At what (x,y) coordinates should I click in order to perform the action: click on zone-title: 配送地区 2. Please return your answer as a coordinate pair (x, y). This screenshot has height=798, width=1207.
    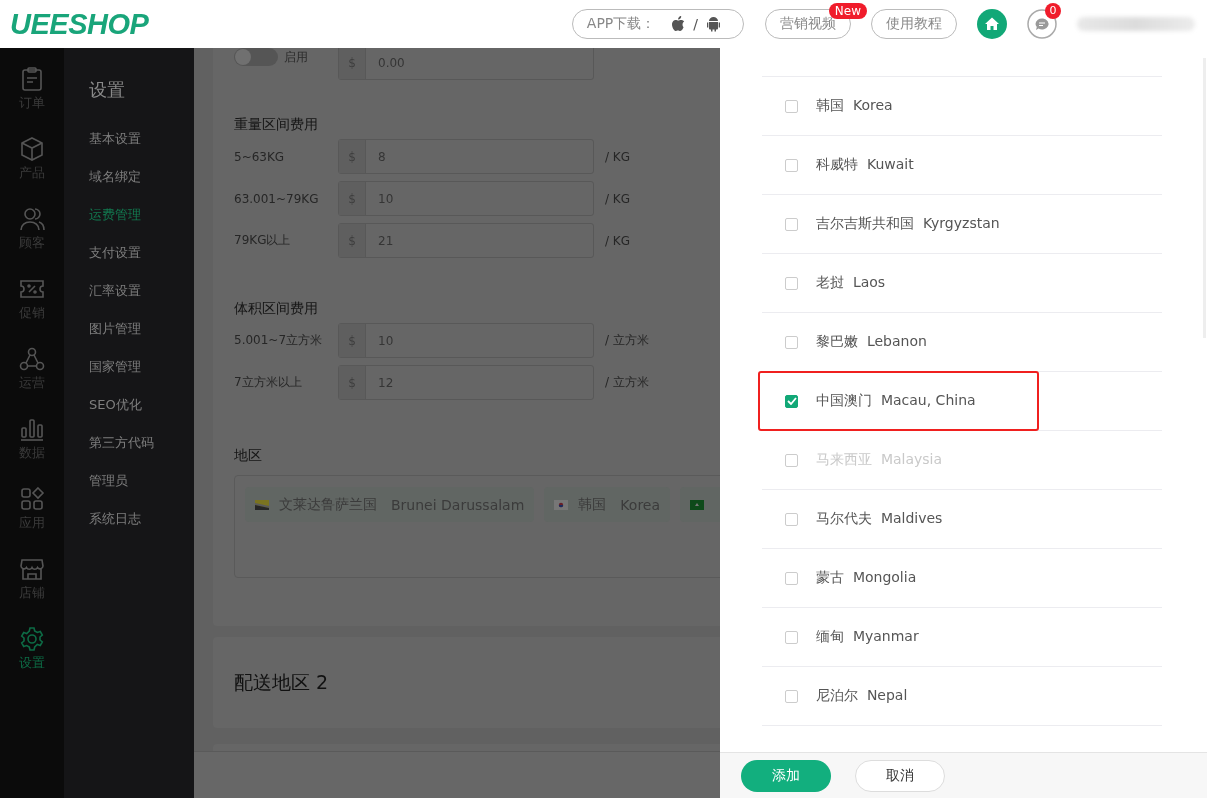
    Looking at the image, I should click on (281, 682).